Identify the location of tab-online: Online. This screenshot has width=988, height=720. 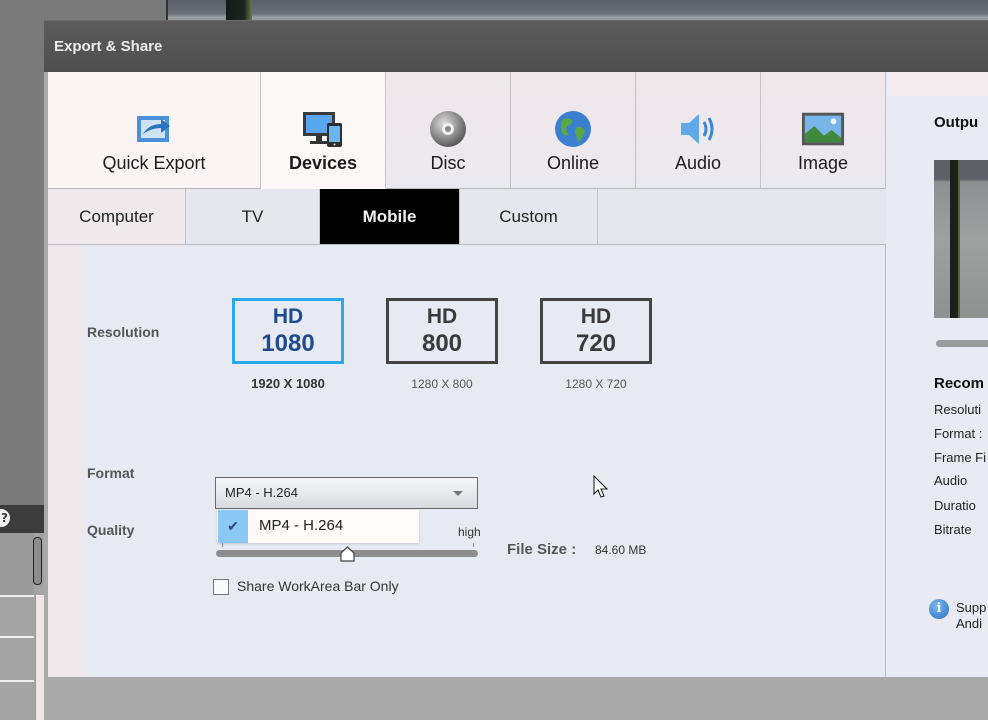
(573, 130).